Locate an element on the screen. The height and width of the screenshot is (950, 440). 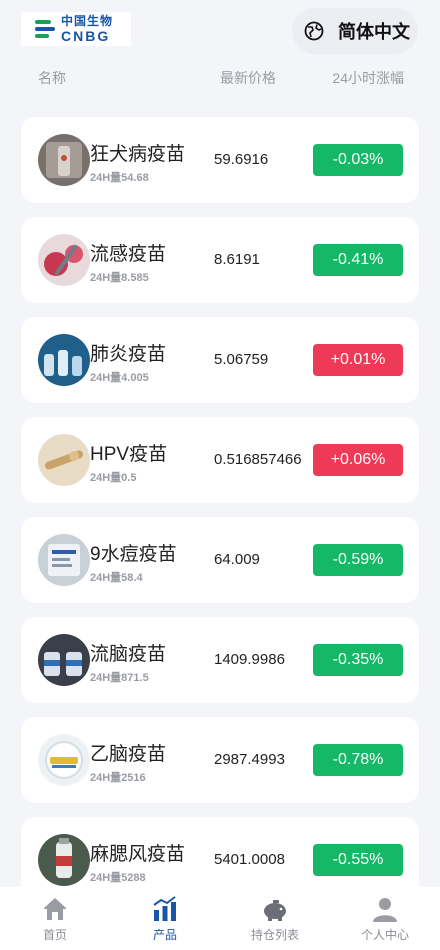
column-header-change: 24小时涨幅 is located at coordinates (368, 78).